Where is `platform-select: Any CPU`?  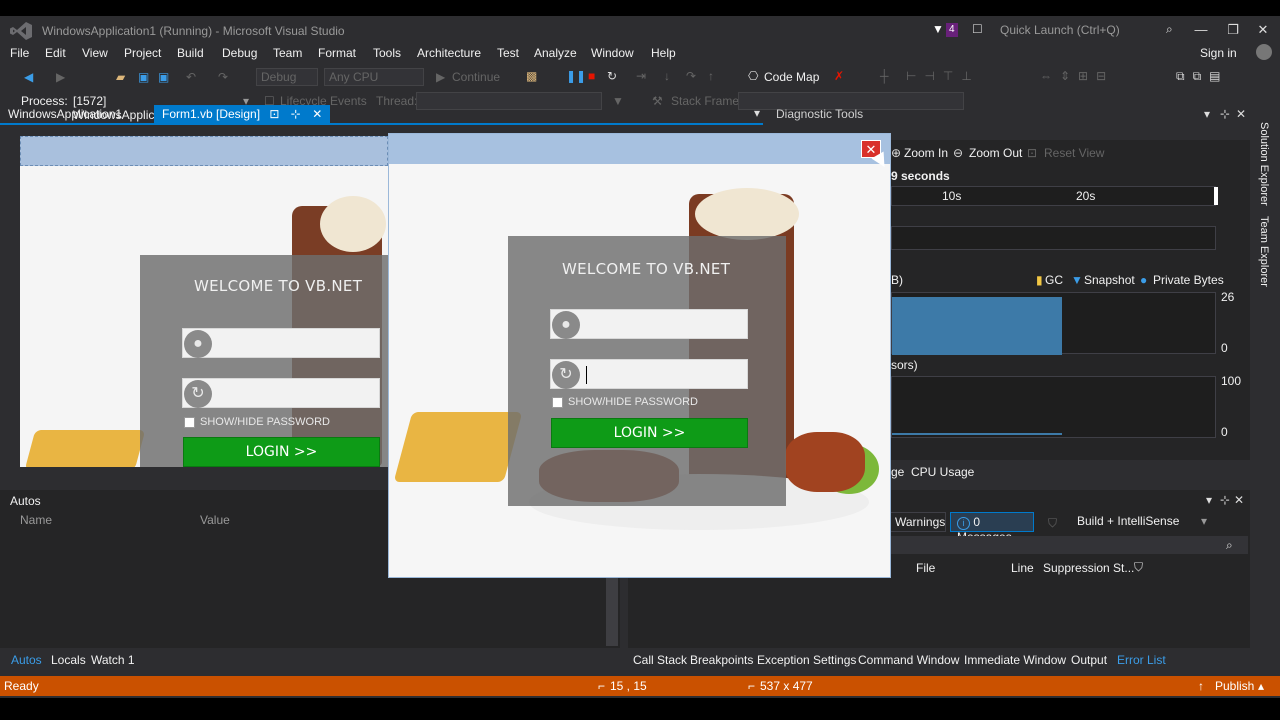
platform-select: Any CPU is located at coordinates (374, 77).